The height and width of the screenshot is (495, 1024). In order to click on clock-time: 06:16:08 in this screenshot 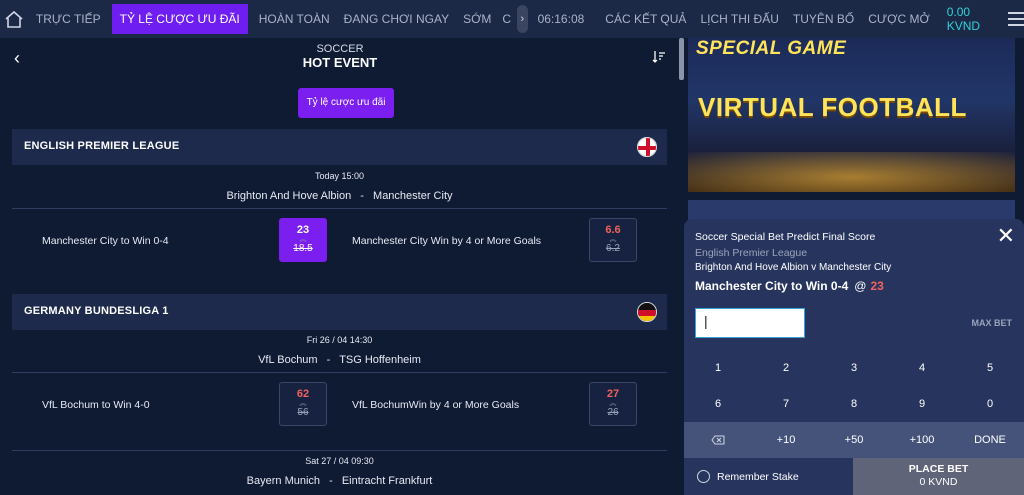, I will do `click(561, 19)`.